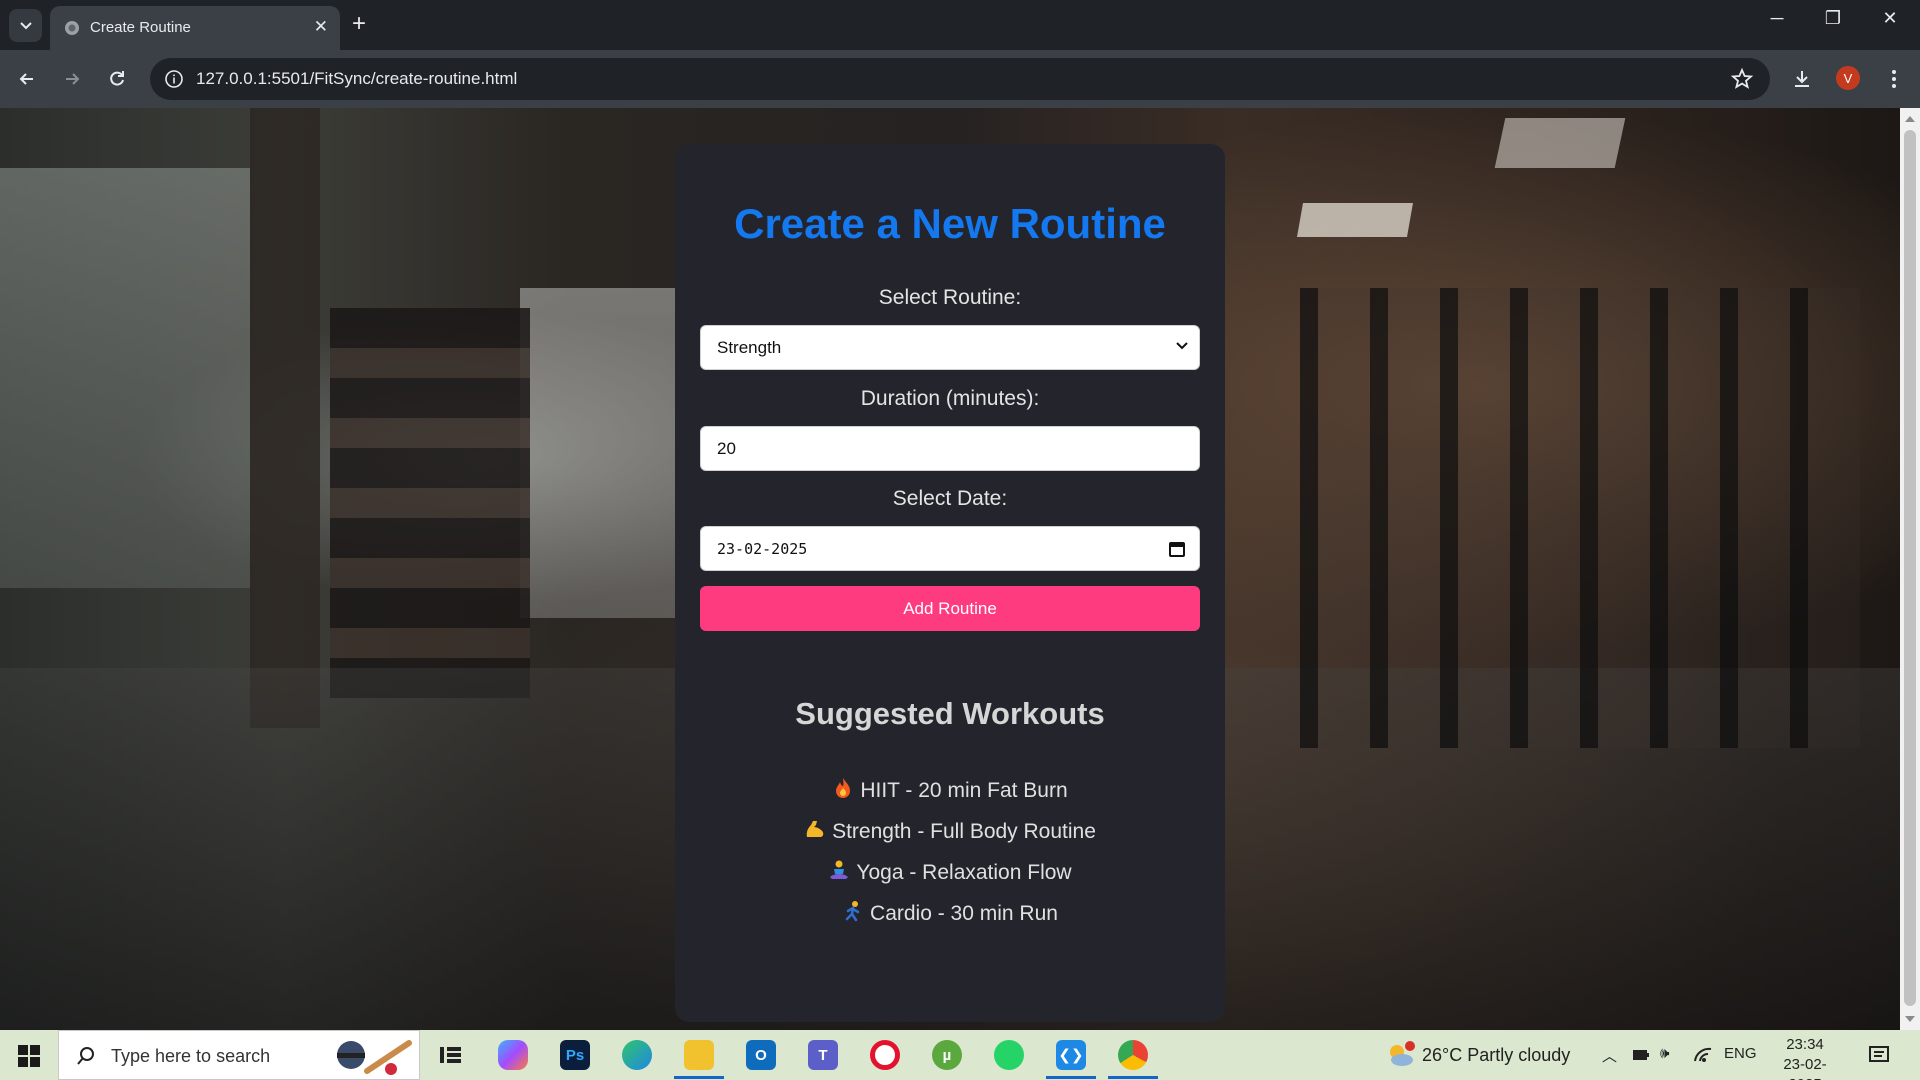  What do you see at coordinates (513, 1055) in the screenshot?
I see `copilot-icon` at bounding box center [513, 1055].